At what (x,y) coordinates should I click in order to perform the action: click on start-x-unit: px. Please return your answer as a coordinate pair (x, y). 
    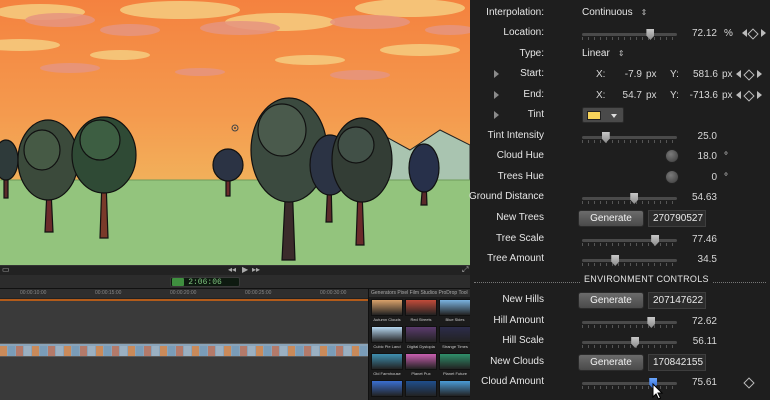
    Looking at the image, I should click on (651, 74).